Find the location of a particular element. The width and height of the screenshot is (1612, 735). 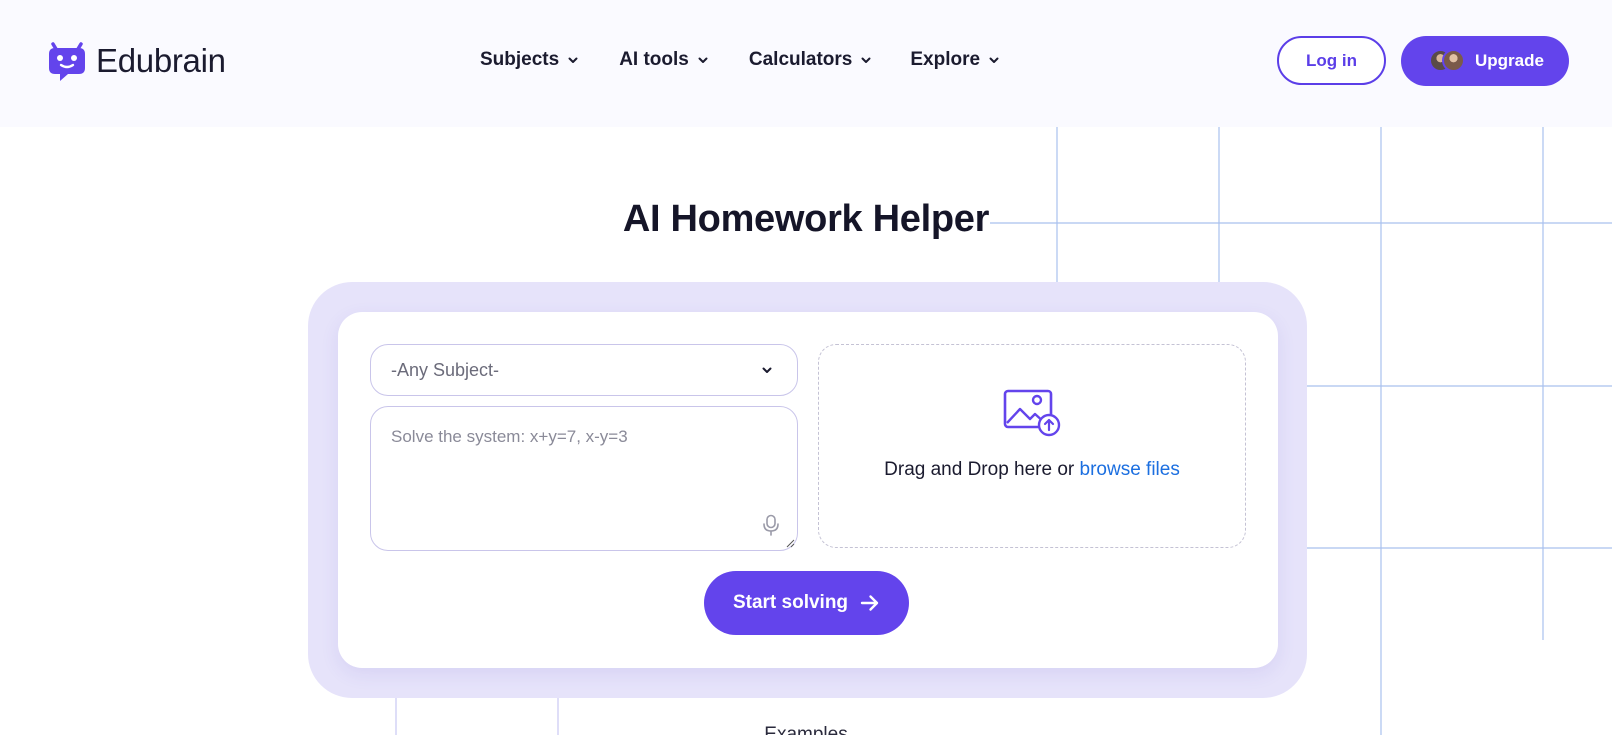

nav-item-subjects: Subjects is located at coordinates (529, 60).